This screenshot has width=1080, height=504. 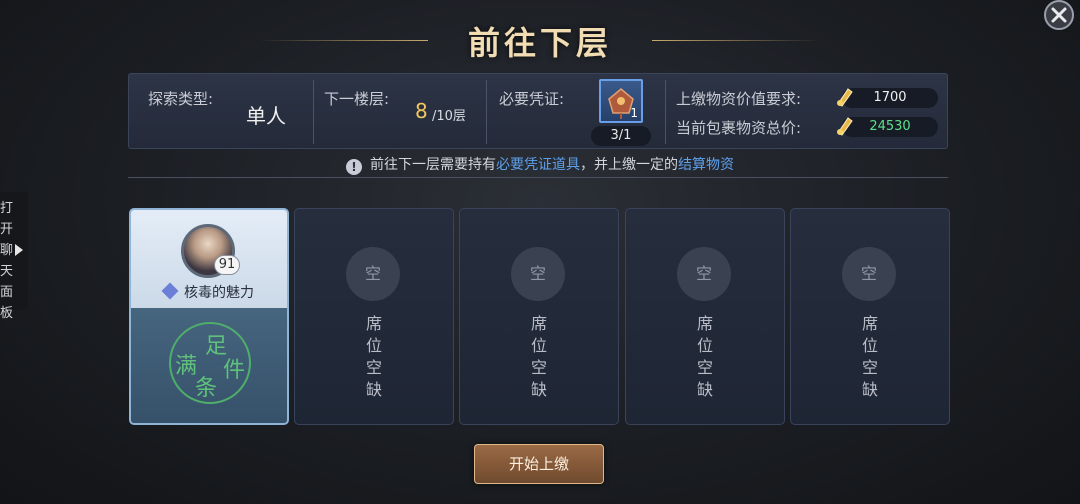 What do you see at coordinates (19, 250) in the screenshot?
I see `arrow-right-icon` at bounding box center [19, 250].